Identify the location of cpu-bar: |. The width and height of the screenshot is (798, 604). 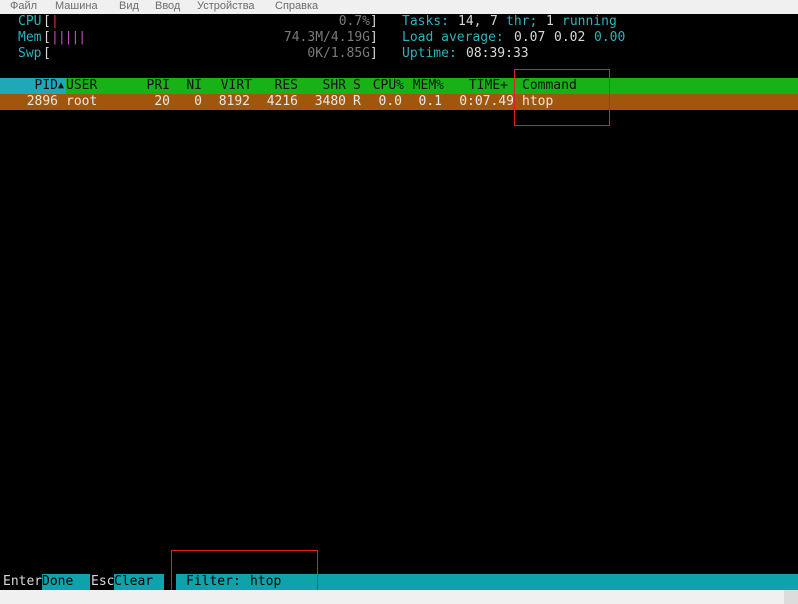
(55, 21).